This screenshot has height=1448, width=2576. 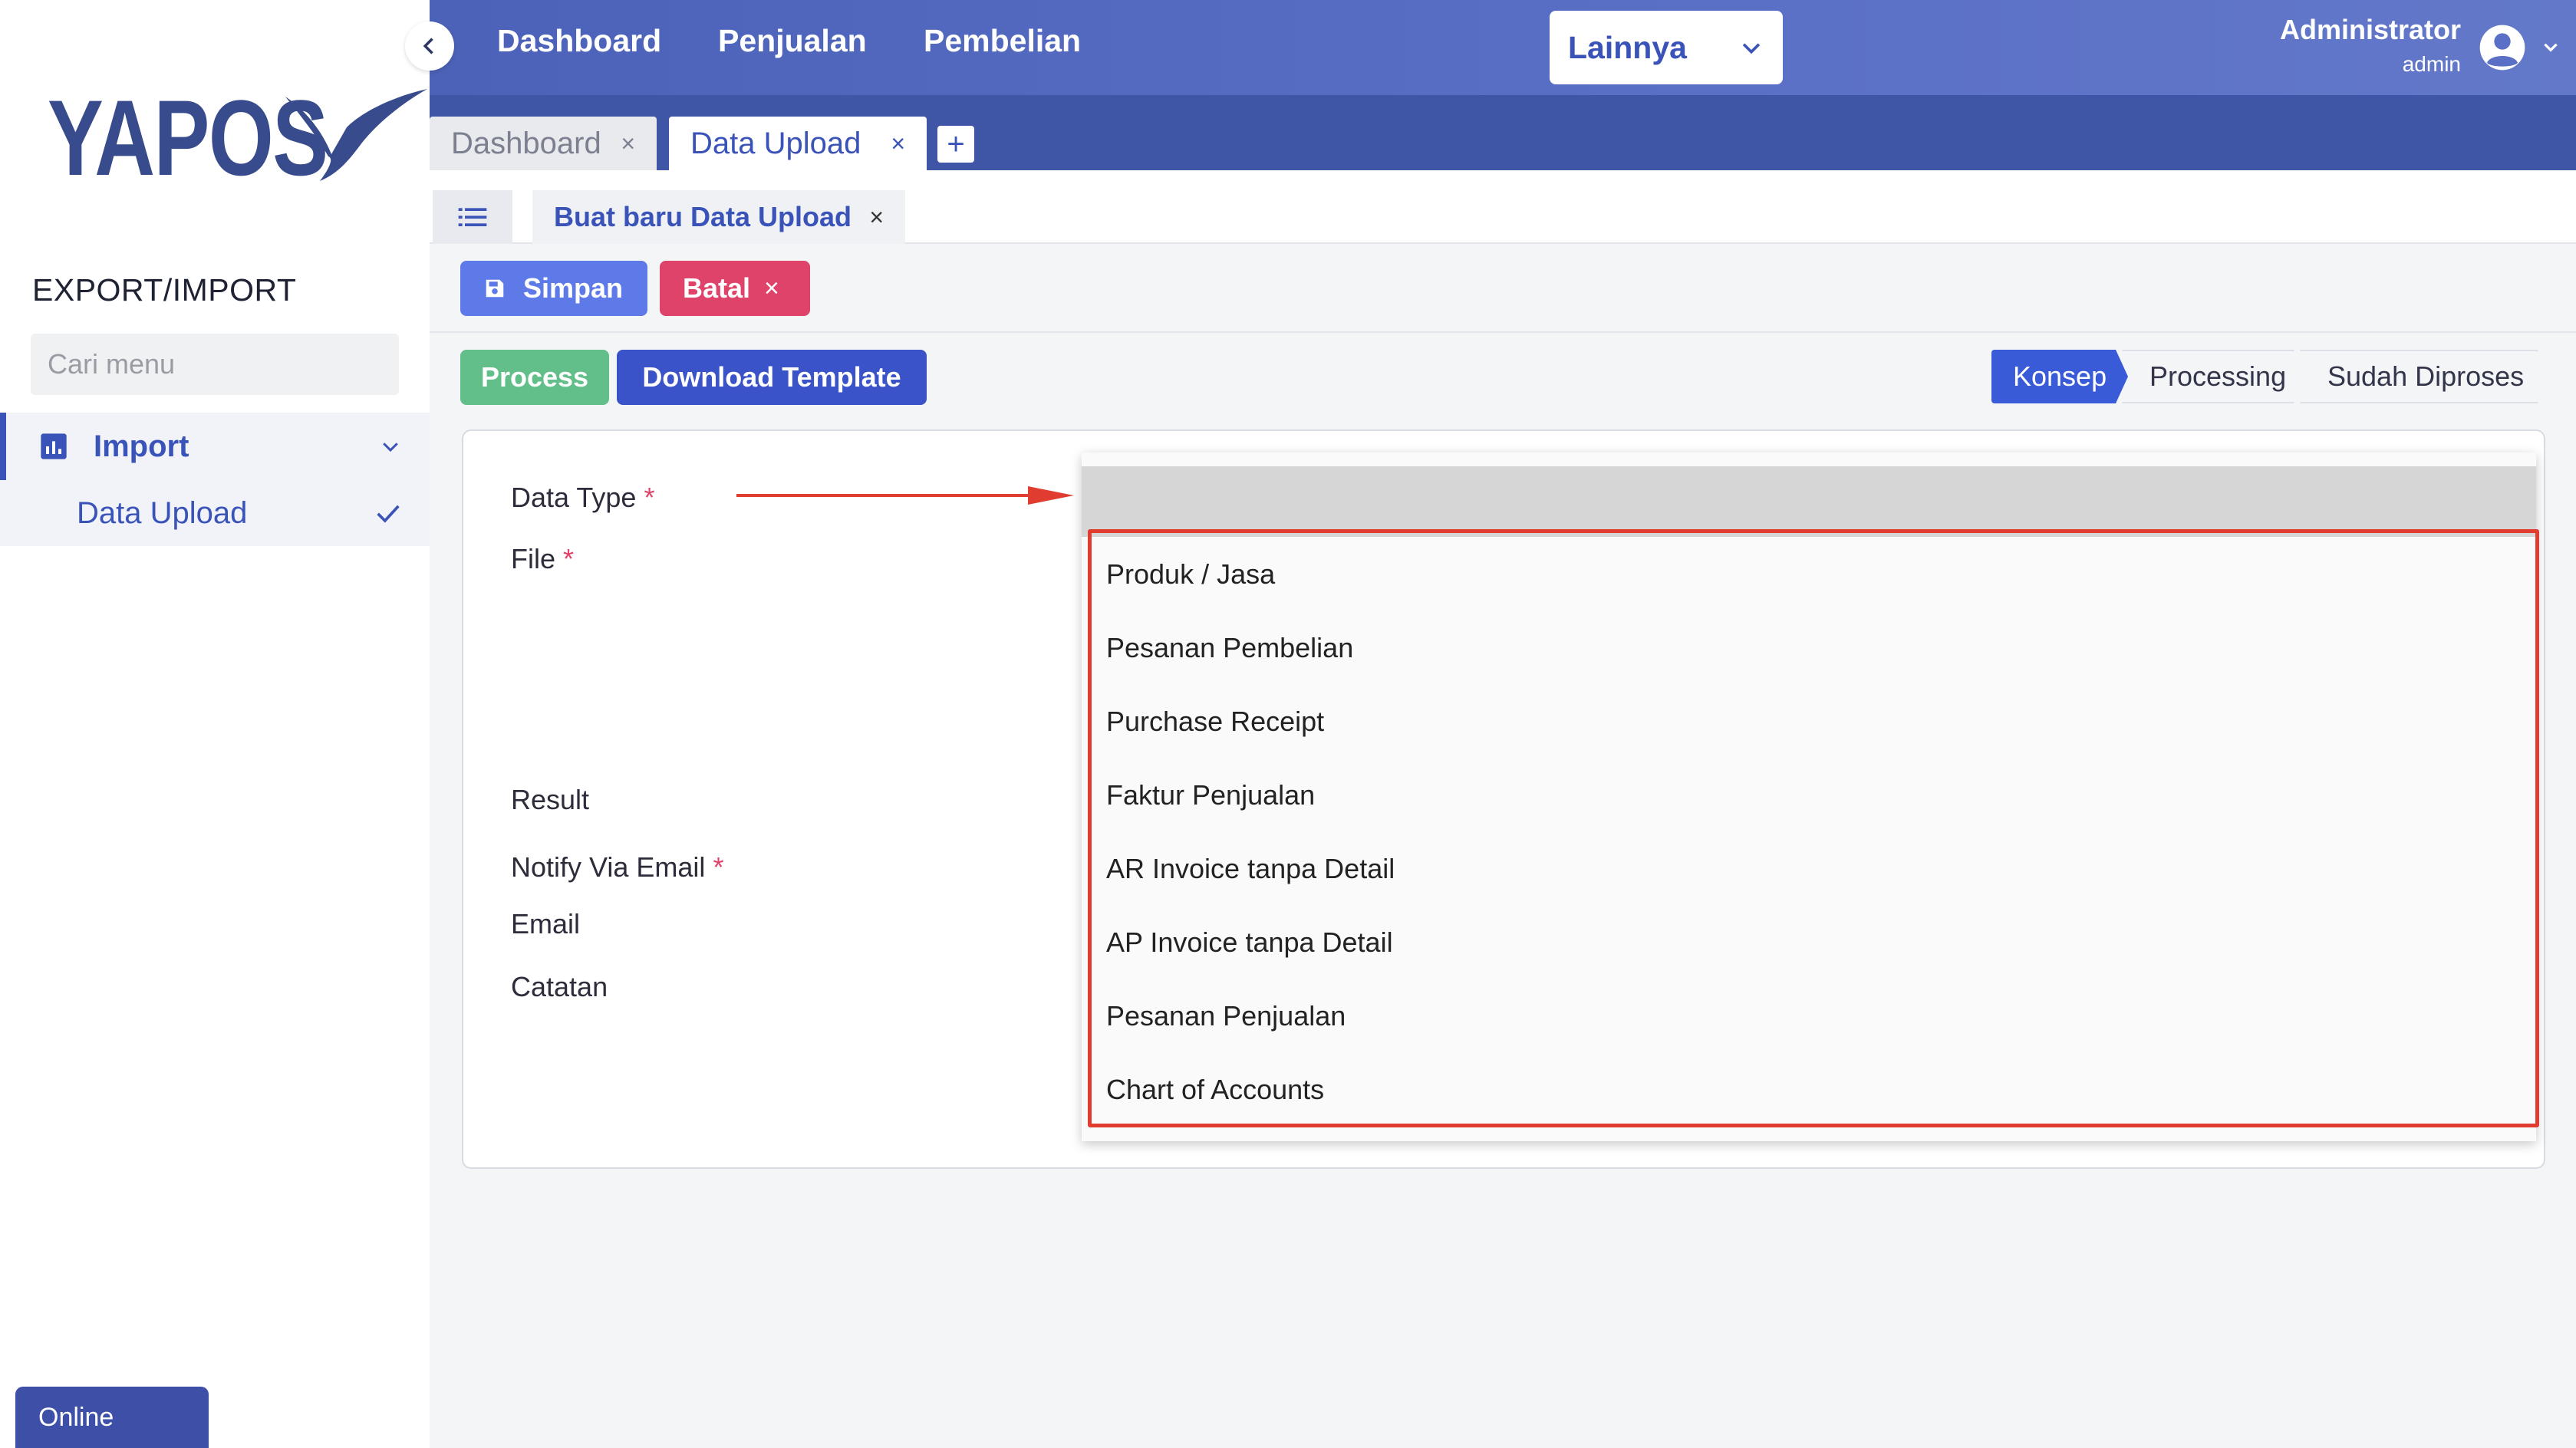 What do you see at coordinates (1229, 648) in the screenshot?
I see `dropdown-option: Pesanan Pembelian` at bounding box center [1229, 648].